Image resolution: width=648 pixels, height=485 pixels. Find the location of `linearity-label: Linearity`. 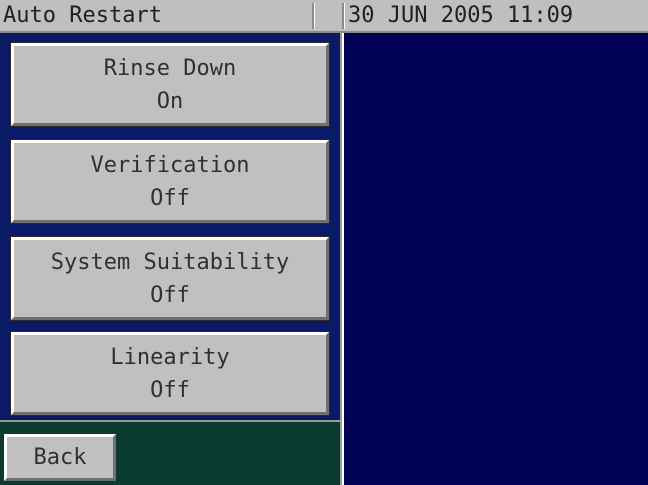

linearity-label: Linearity is located at coordinates (170, 357).